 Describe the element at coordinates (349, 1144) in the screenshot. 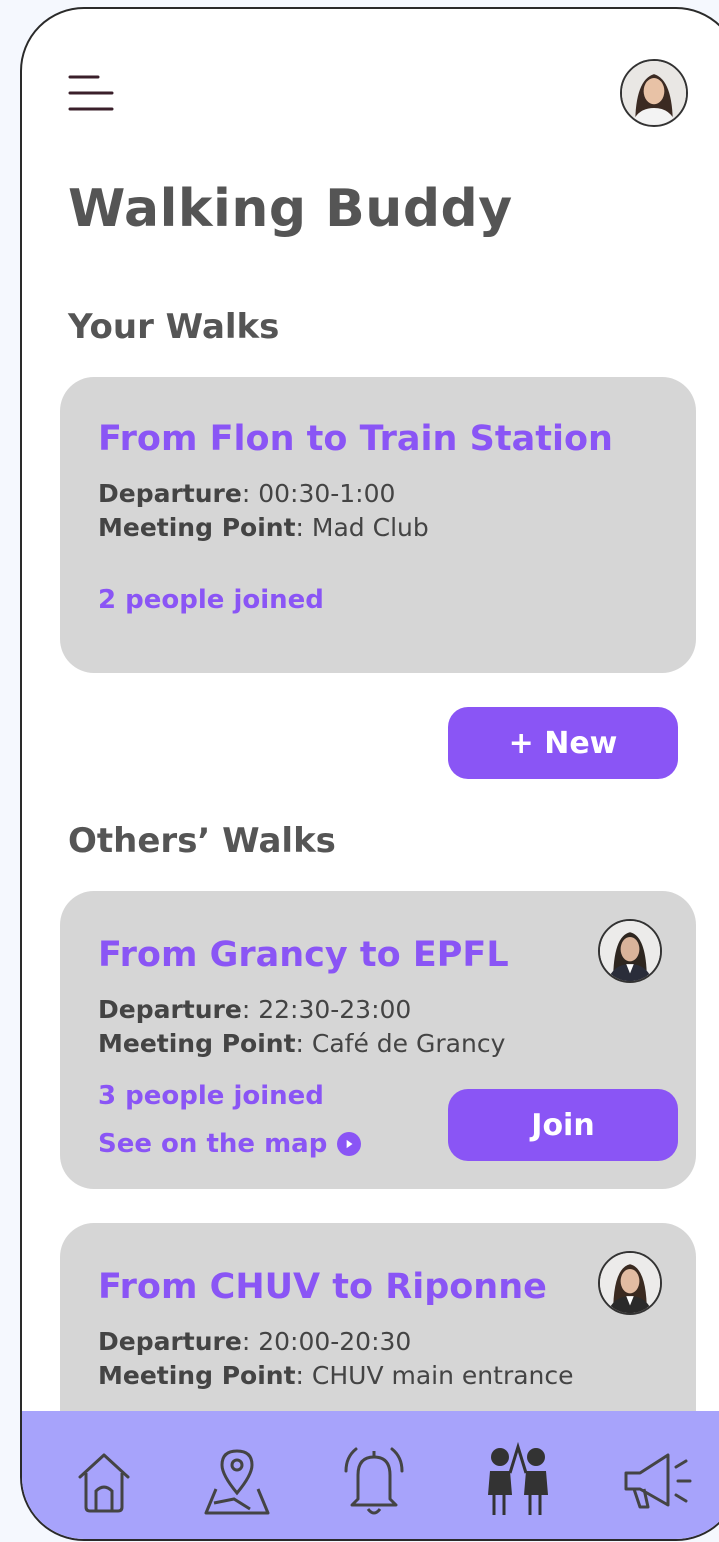

I see `play-icon` at that location.